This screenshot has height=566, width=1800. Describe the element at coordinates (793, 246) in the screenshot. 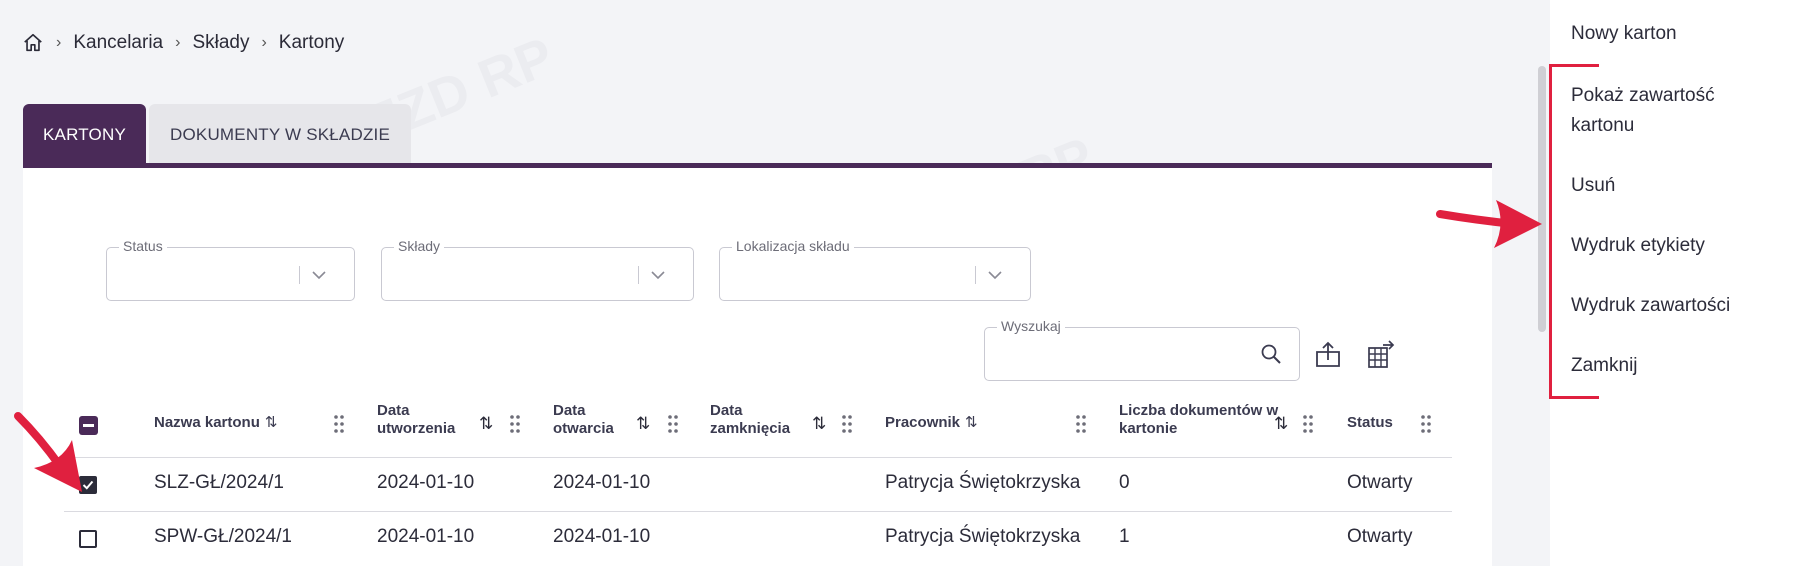

I see `lokalizacja-skladu-label: Lokalizacja składu` at that location.